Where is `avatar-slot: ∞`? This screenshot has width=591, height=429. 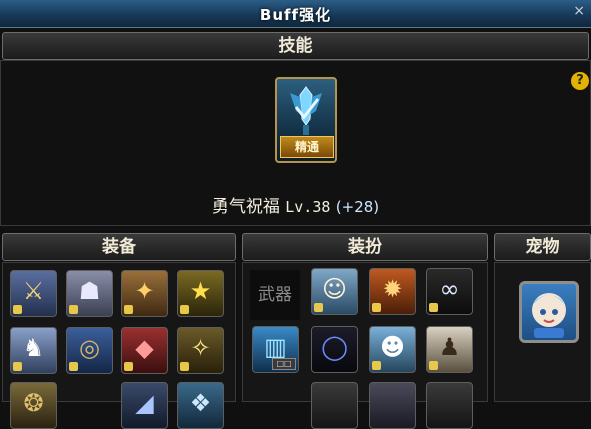
avatar-slot: ∞ is located at coordinates (449, 291).